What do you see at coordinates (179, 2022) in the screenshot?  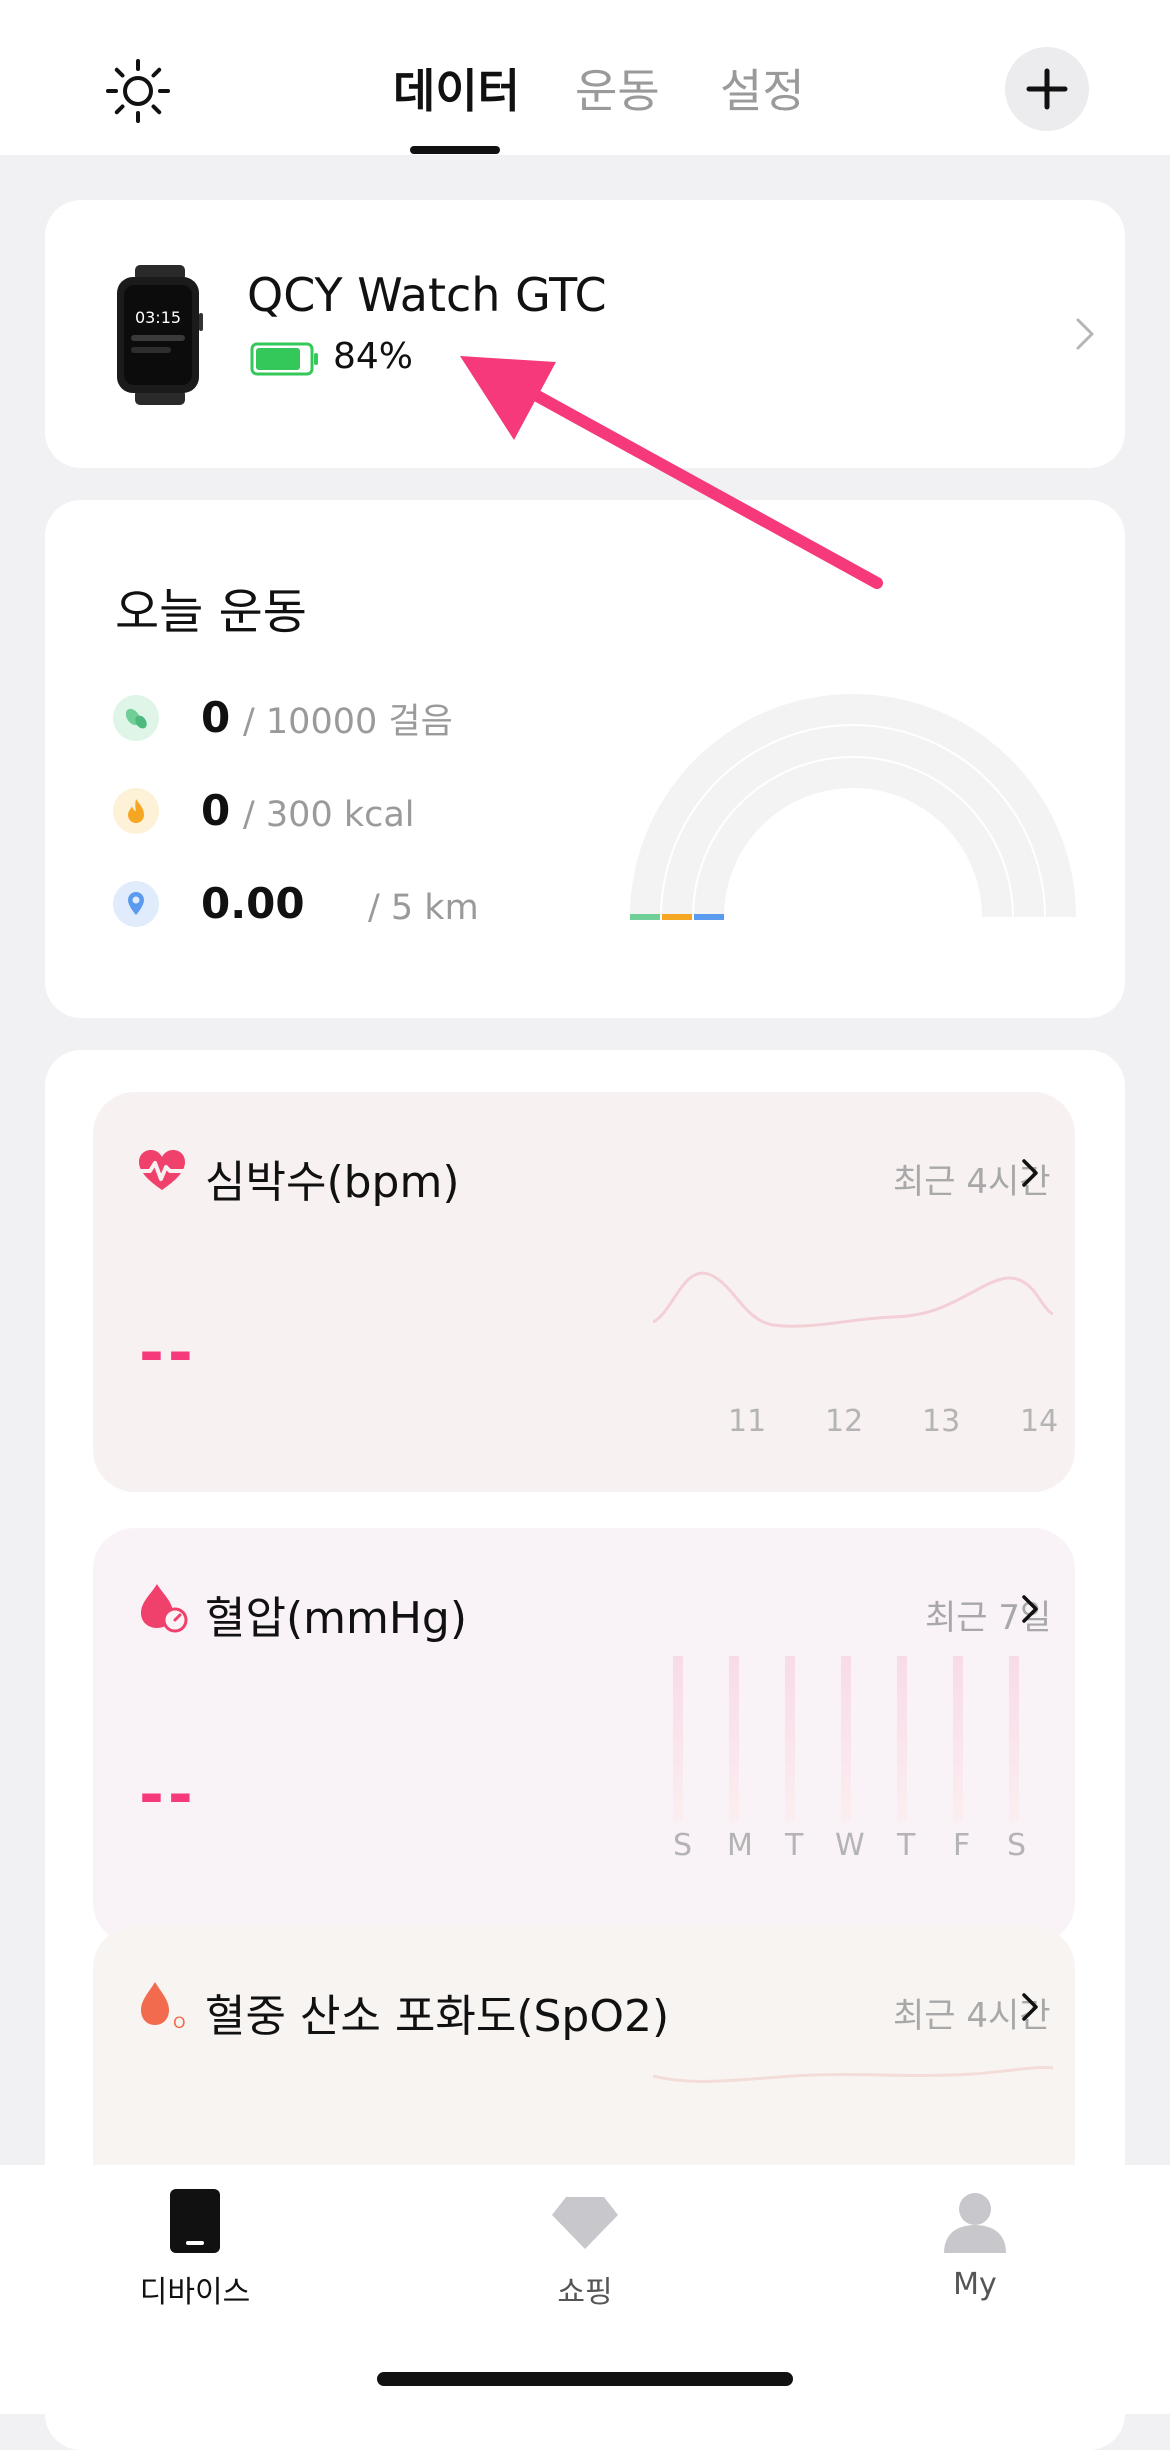 I see `svg-text: O` at bounding box center [179, 2022].